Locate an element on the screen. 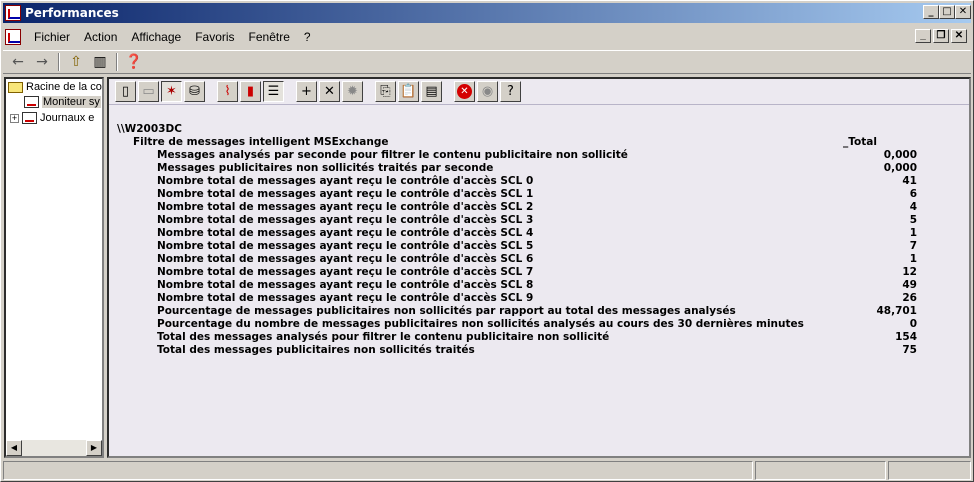 This screenshot has height=482, width=974. instance-header: _Total is located at coordinates (860, 142).